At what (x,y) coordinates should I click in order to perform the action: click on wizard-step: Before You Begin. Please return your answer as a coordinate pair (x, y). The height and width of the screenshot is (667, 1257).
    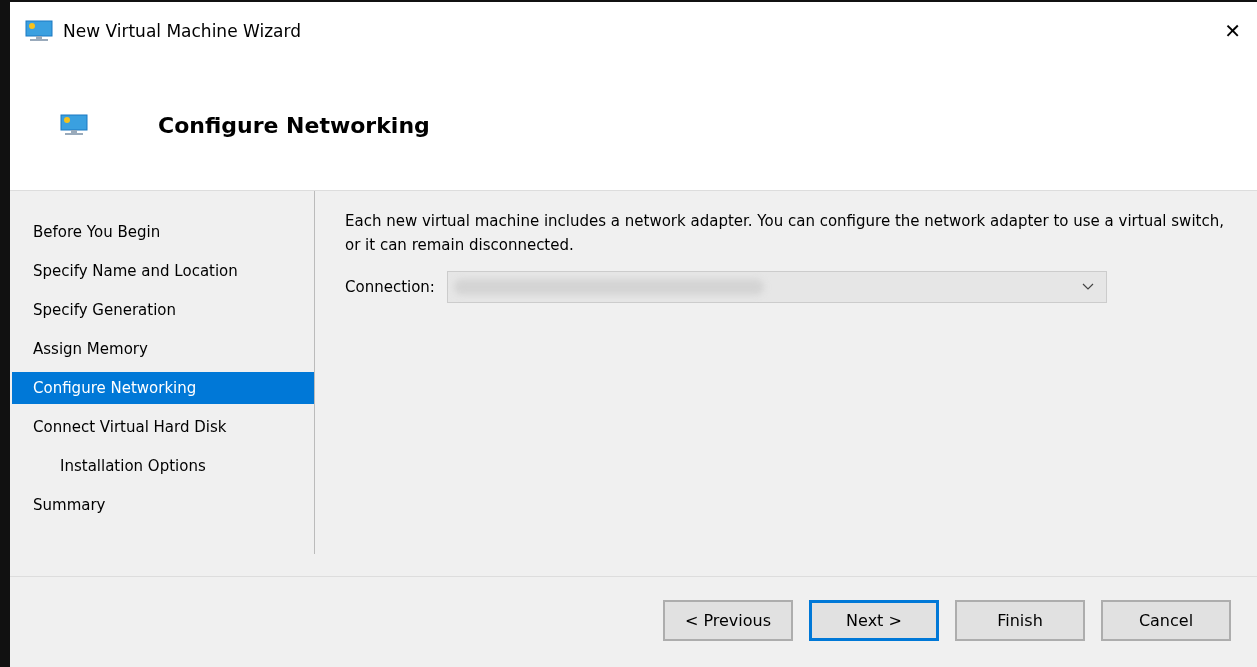
    Looking at the image, I should click on (163, 232).